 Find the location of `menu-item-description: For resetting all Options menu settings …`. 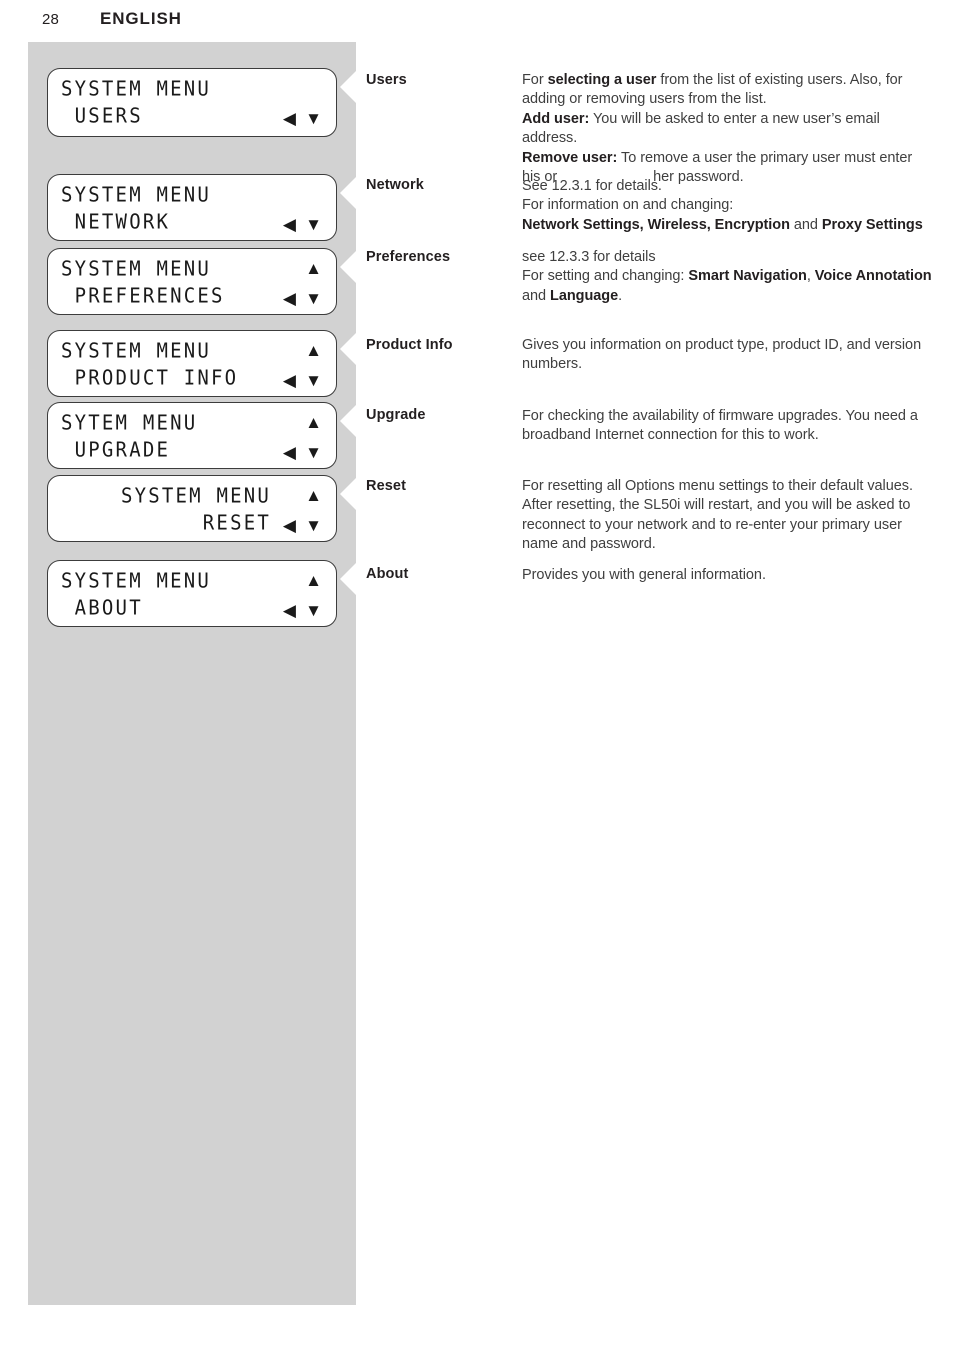

menu-item-description: For resetting all Options menu settings … is located at coordinates (717, 515).